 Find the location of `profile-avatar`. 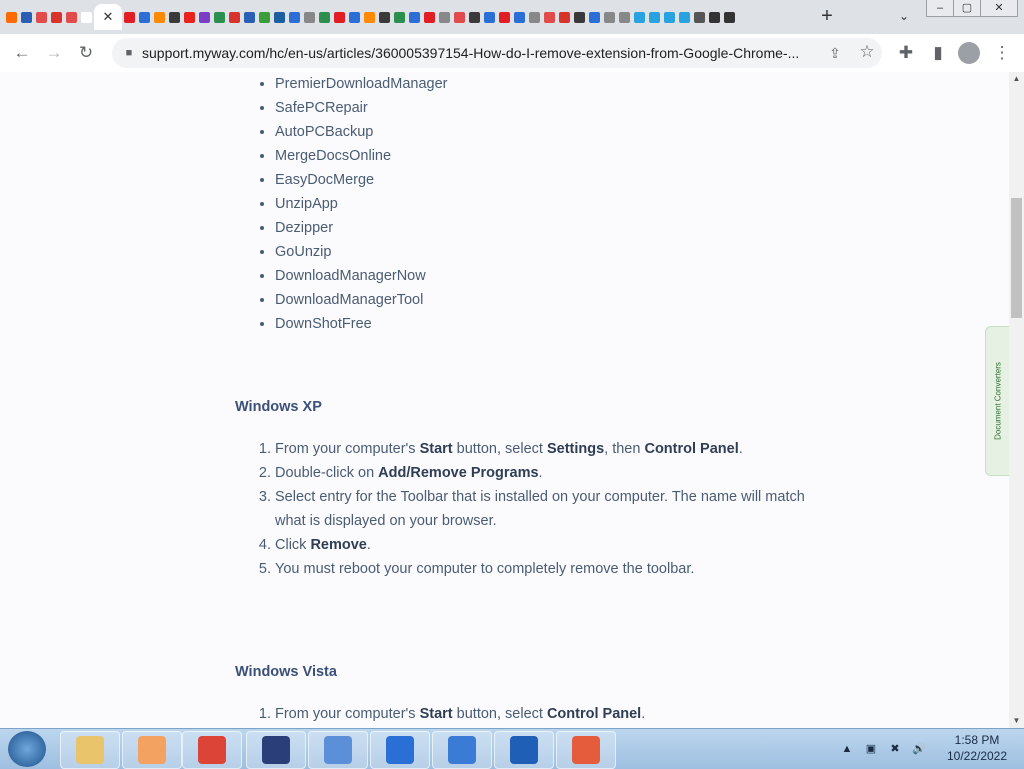

profile-avatar is located at coordinates (969, 53).